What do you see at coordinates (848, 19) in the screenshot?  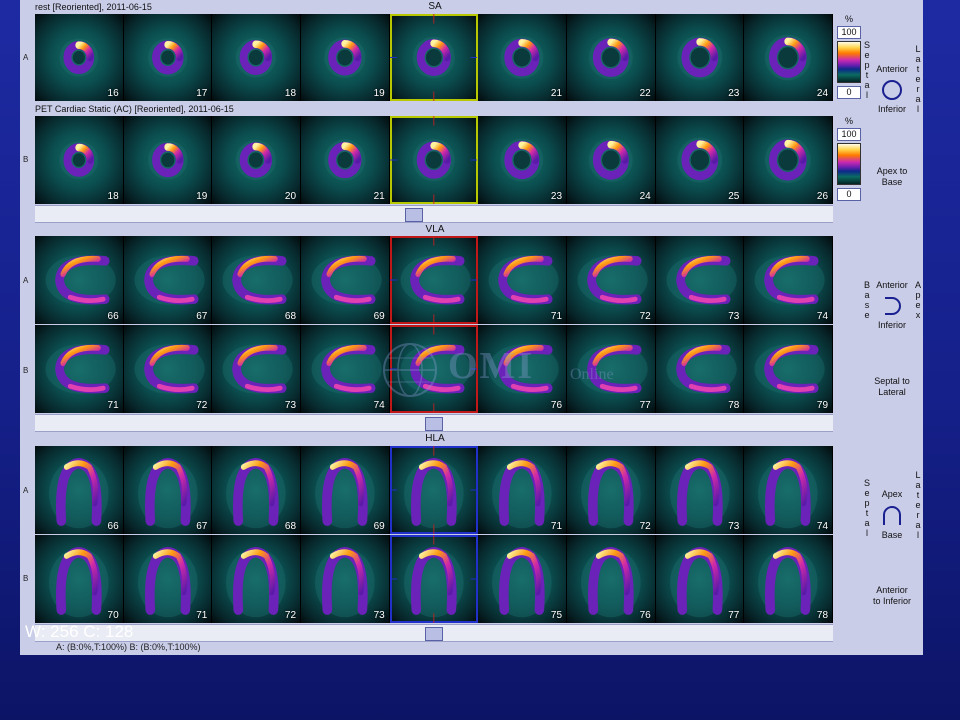 I see `colorbar-unit-a: %` at bounding box center [848, 19].